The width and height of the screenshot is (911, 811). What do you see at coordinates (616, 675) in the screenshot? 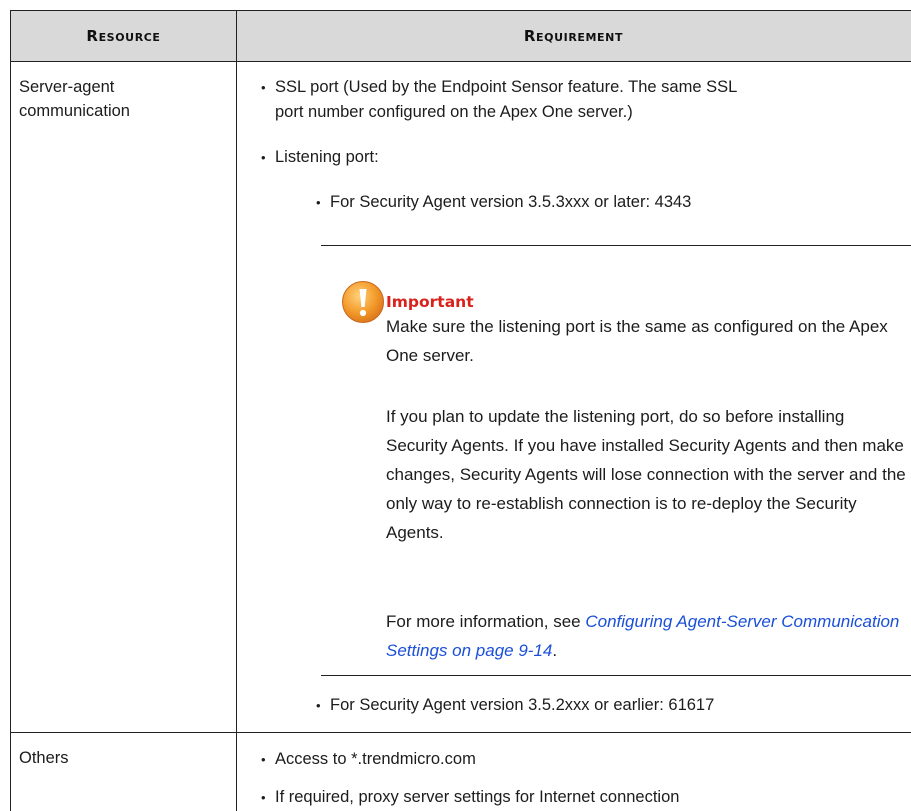
I see `note-bottom-rule` at bounding box center [616, 675].